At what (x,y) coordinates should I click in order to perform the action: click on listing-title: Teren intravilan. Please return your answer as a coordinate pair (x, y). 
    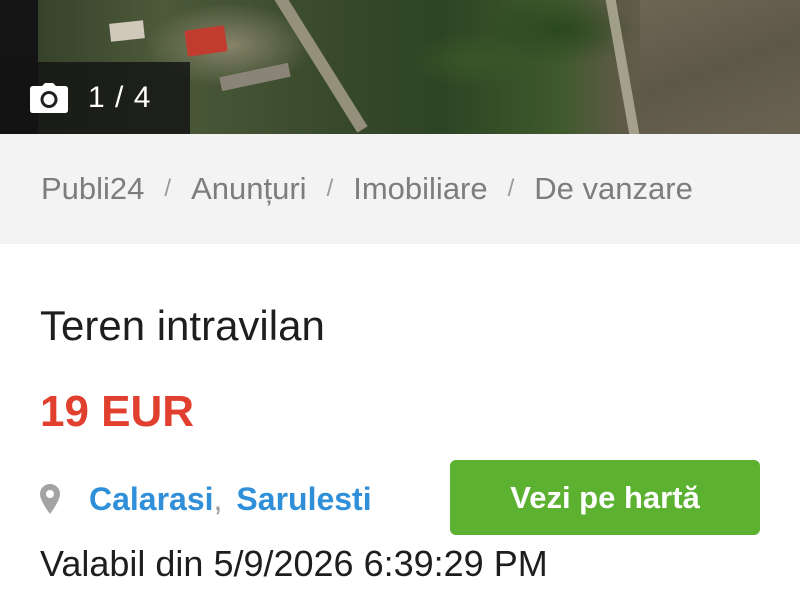
    Looking at the image, I should click on (182, 325).